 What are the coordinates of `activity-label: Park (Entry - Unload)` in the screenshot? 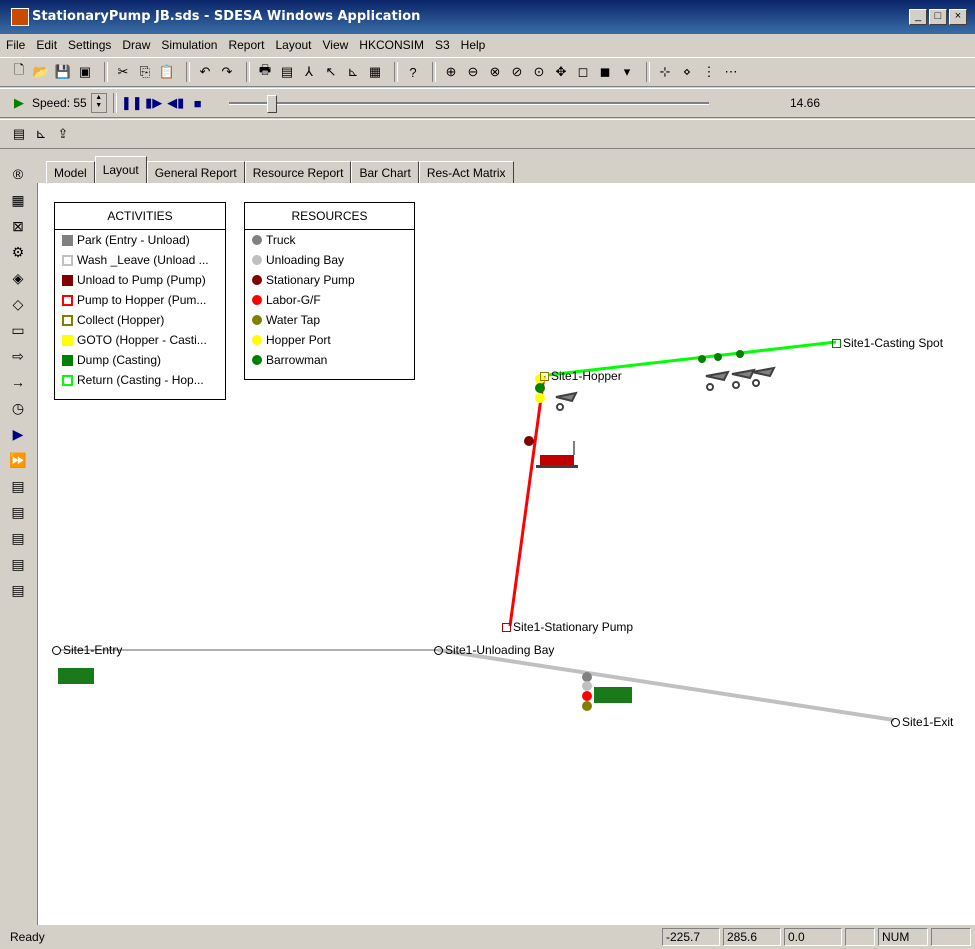 It's located at (133, 240).